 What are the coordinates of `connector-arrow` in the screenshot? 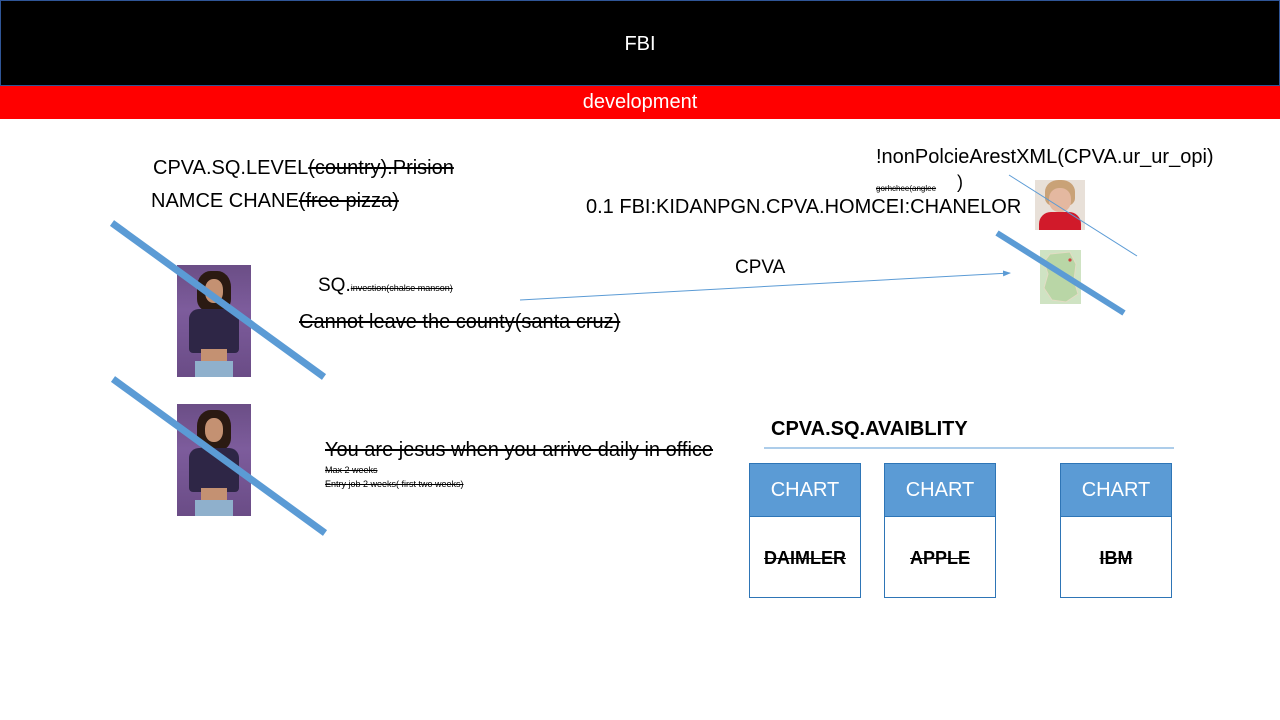 It's located at (765, 285).